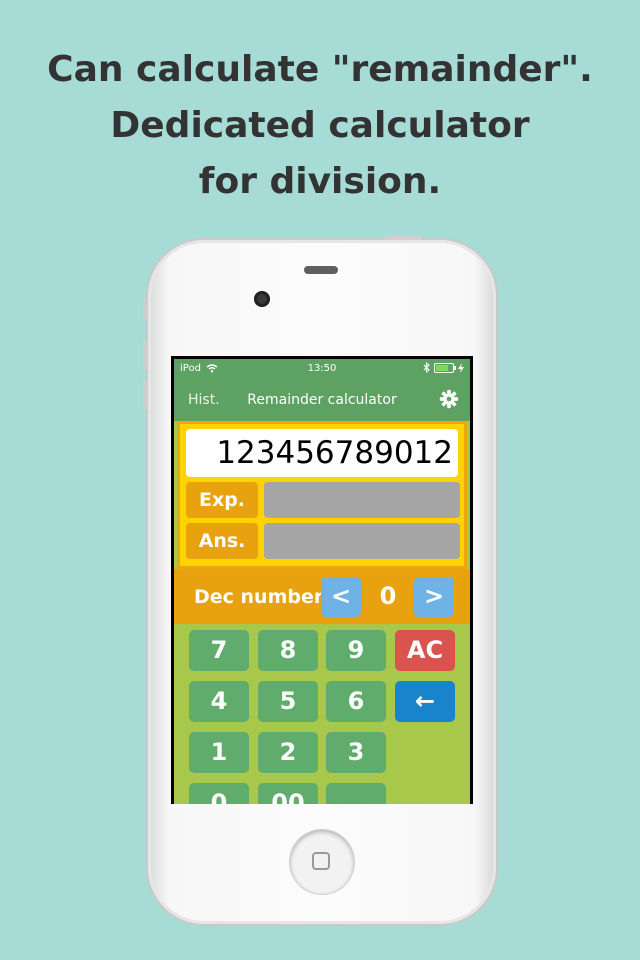 The width and height of the screenshot is (640, 960). What do you see at coordinates (341, 597) in the screenshot?
I see `decrease-decimal-button: <` at bounding box center [341, 597].